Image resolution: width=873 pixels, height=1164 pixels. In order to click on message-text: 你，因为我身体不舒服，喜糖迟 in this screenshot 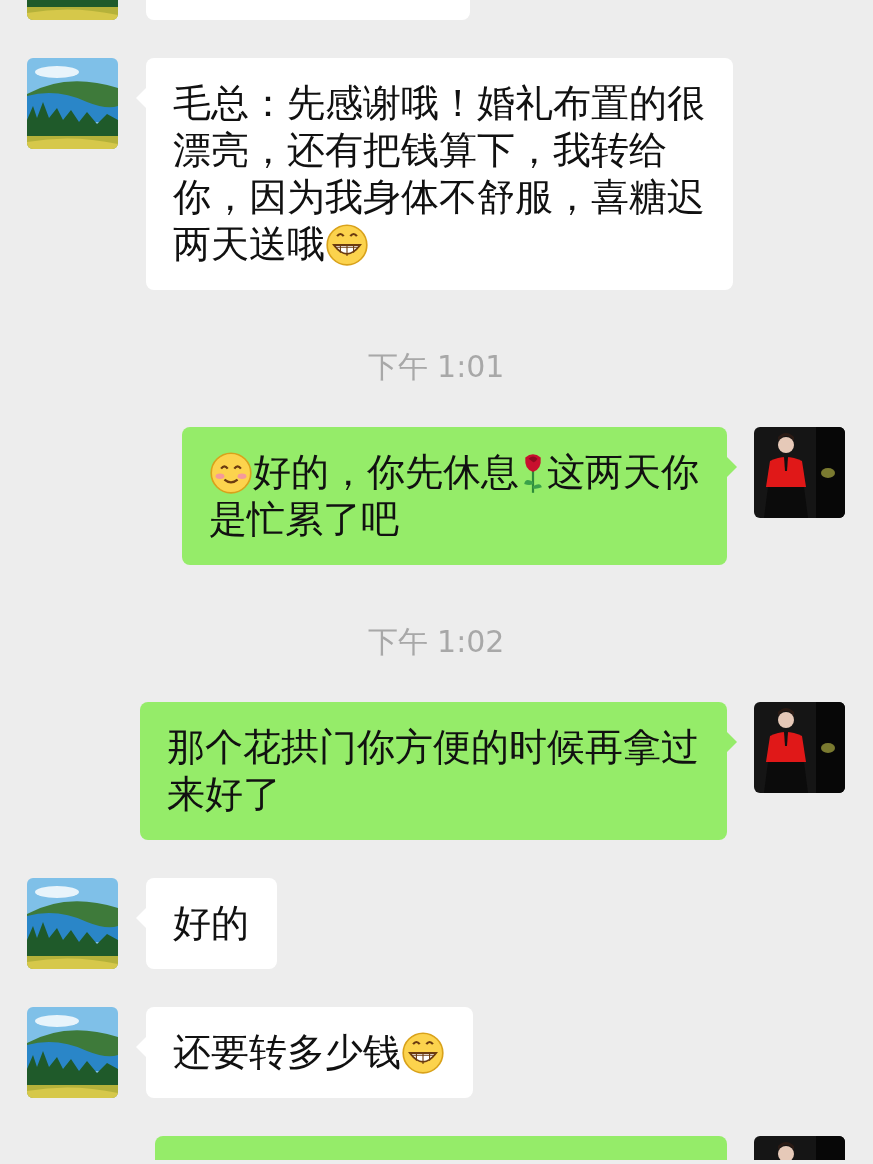, I will do `click(439, 197)`.